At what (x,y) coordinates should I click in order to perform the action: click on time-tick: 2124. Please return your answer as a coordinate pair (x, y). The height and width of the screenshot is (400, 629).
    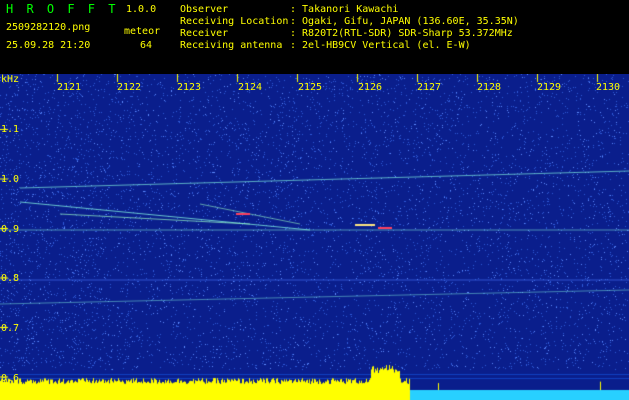
    Looking at the image, I should click on (250, 87).